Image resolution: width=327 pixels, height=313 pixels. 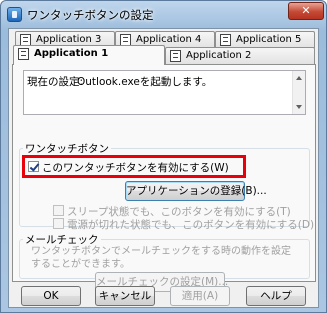 I want to click on tab-label: Application 1, so click(x=71, y=53).